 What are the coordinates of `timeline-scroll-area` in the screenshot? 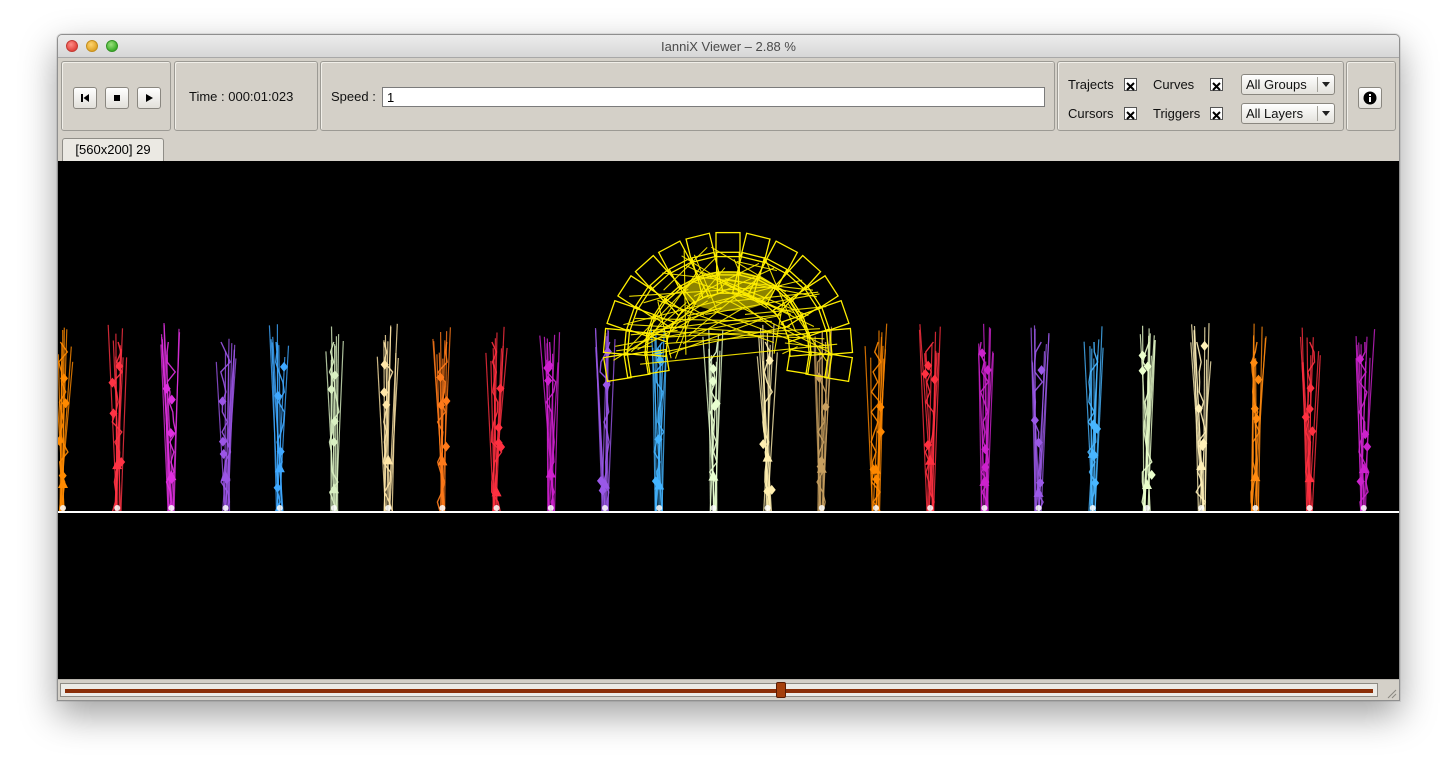 It's located at (728, 689).